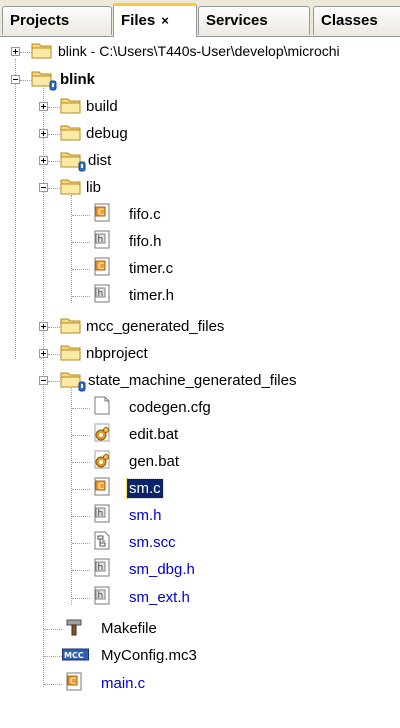 The width and height of the screenshot is (400, 728). What do you see at coordinates (200, 569) in the screenshot?
I see `tree-row-file: h sm_dbg.h` at bounding box center [200, 569].